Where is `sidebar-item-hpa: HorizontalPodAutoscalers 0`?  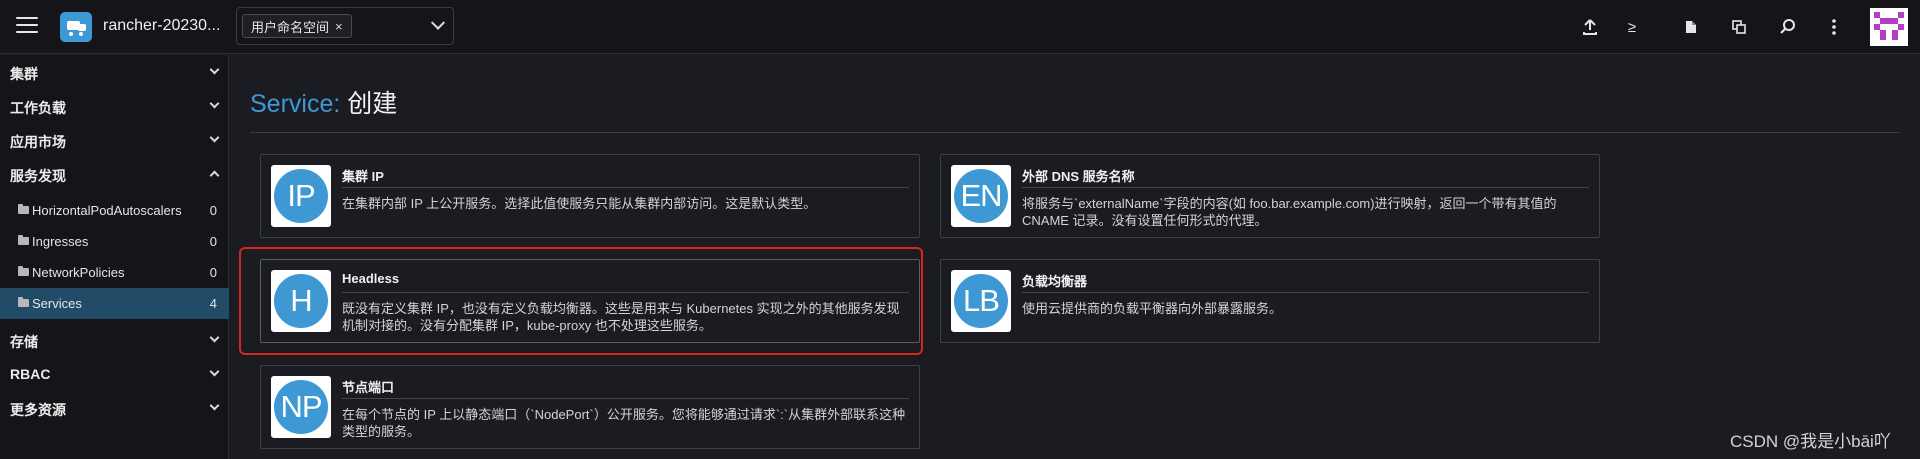
sidebar-item-hpa: HorizontalPodAutoscalers 0 is located at coordinates (114, 210).